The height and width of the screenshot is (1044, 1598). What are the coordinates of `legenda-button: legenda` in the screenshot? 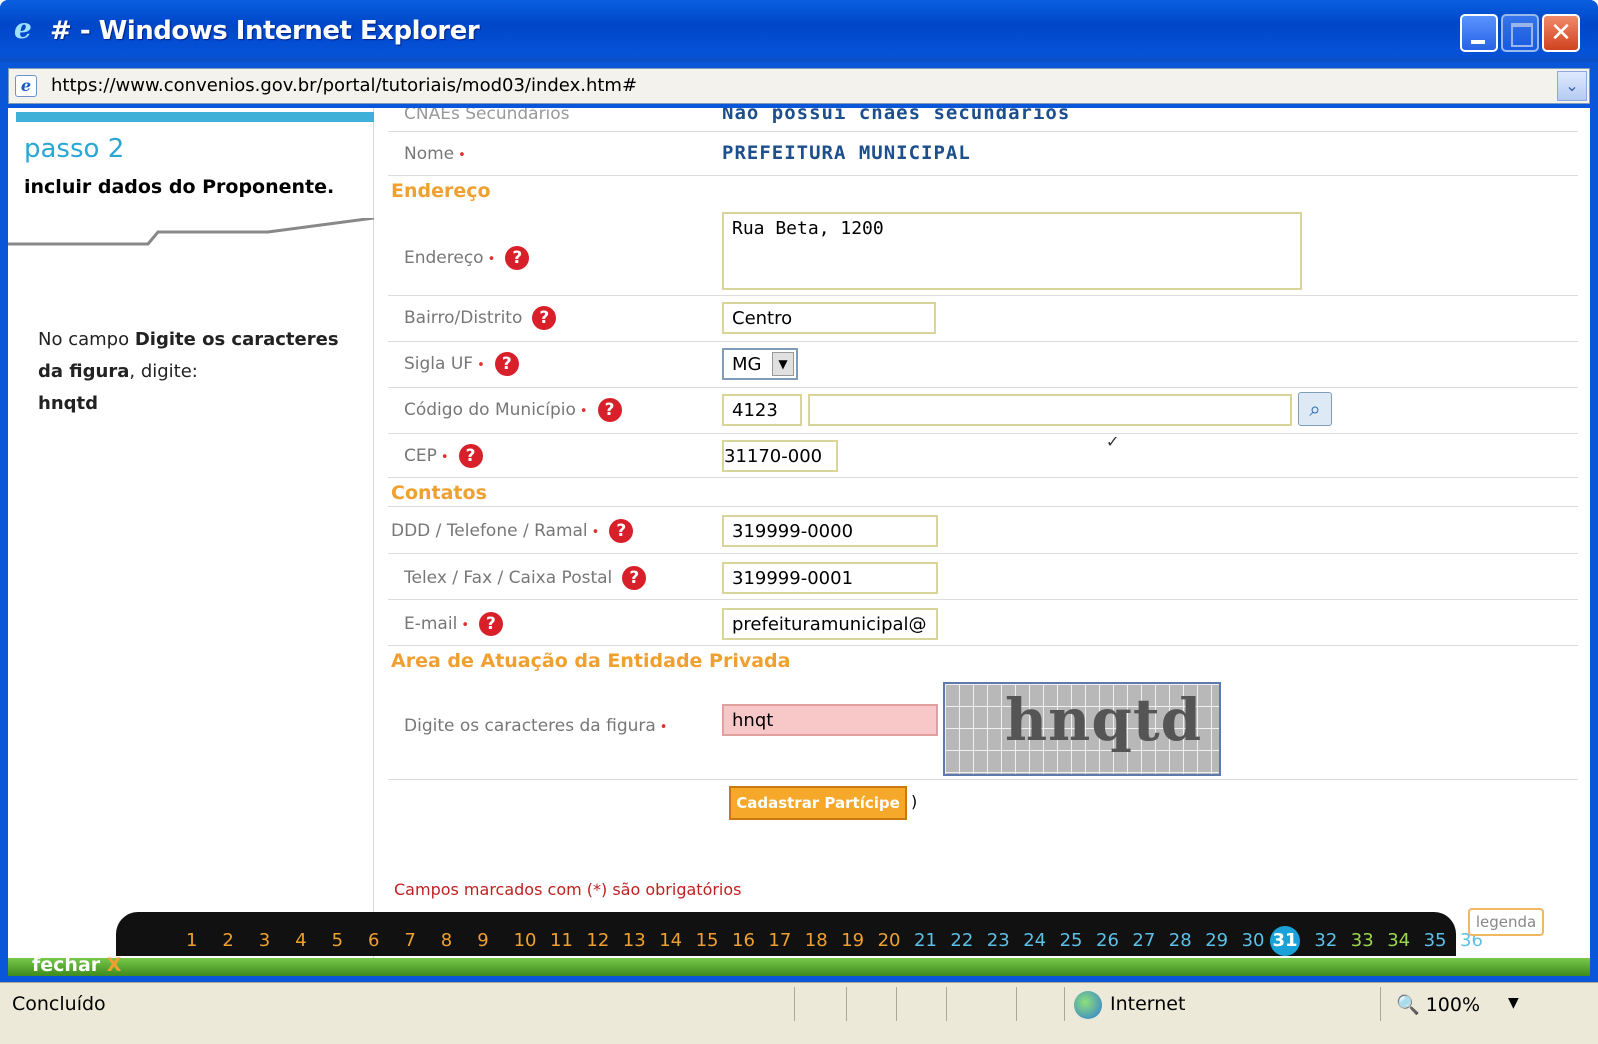 It's located at (1506, 922).